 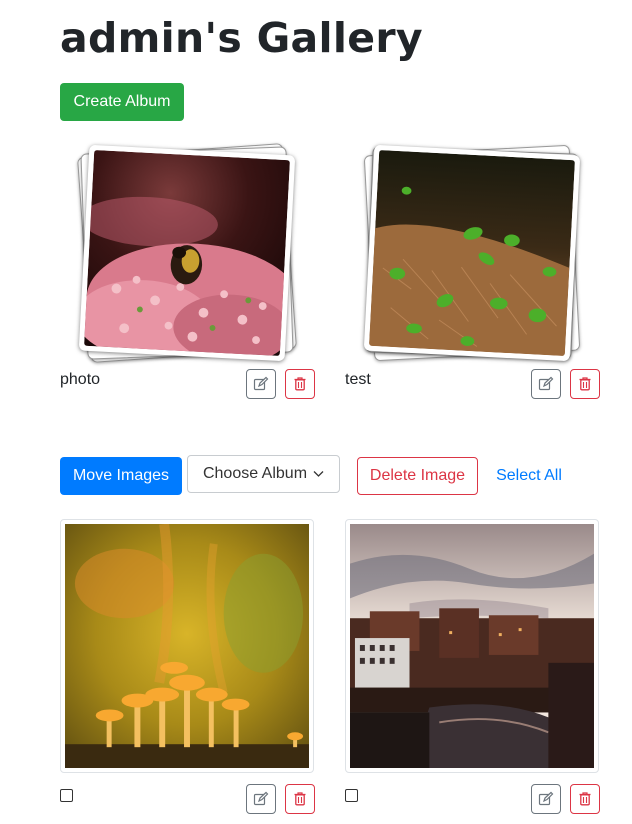 What do you see at coordinates (529, 476) in the screenshot?
I see `select-all-button: Select All` at bounding box center [529, 476].